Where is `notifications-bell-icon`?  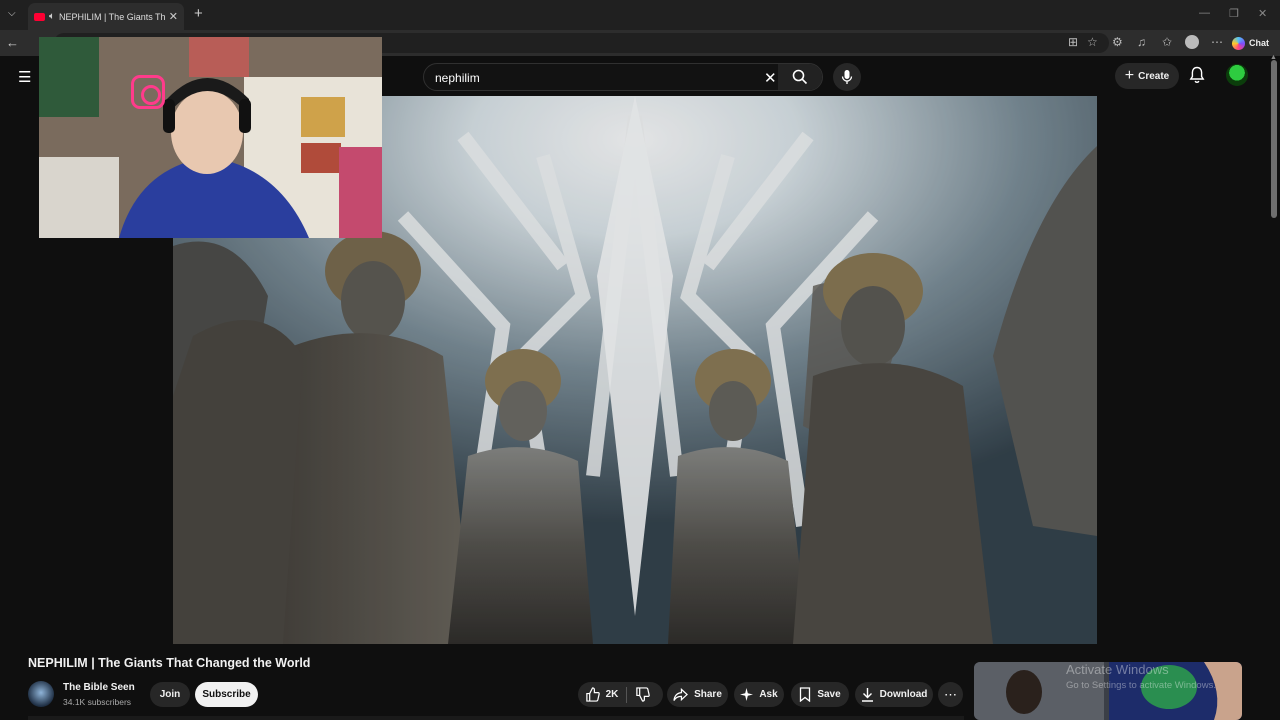
notifications-bell-icon is located at coordinates (1197, 75).